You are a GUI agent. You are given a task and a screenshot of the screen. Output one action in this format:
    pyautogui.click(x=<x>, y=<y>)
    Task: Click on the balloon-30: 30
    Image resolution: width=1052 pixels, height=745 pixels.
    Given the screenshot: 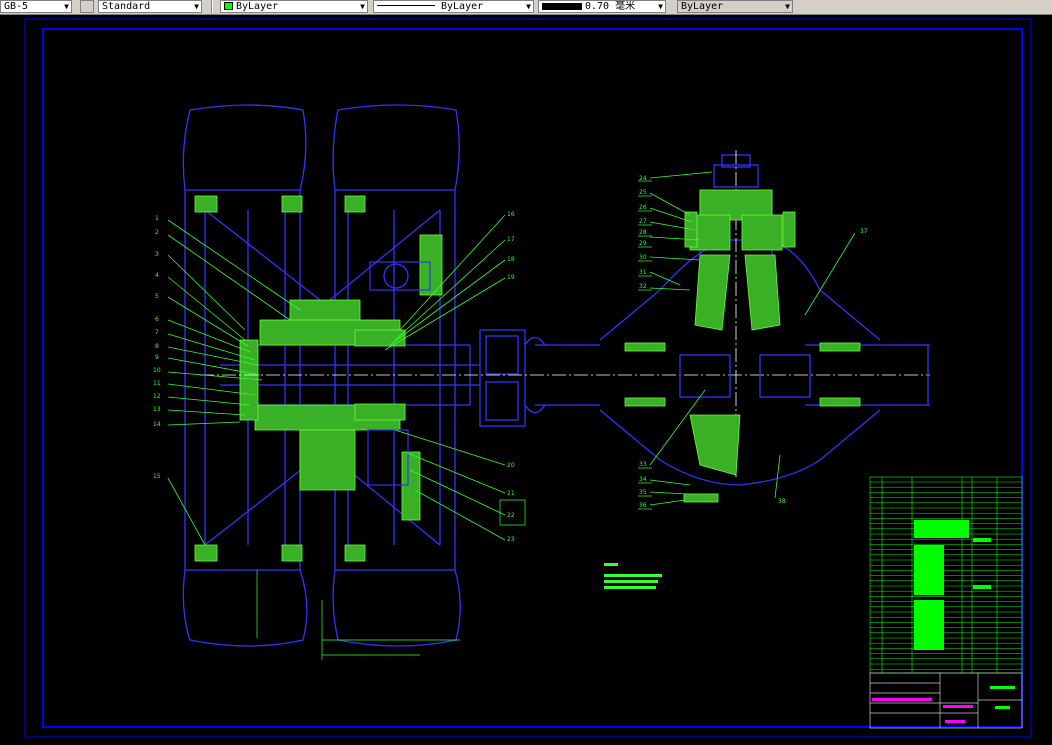 What is the action you would take?
    pyautogui.click(x=643, y=257)
    